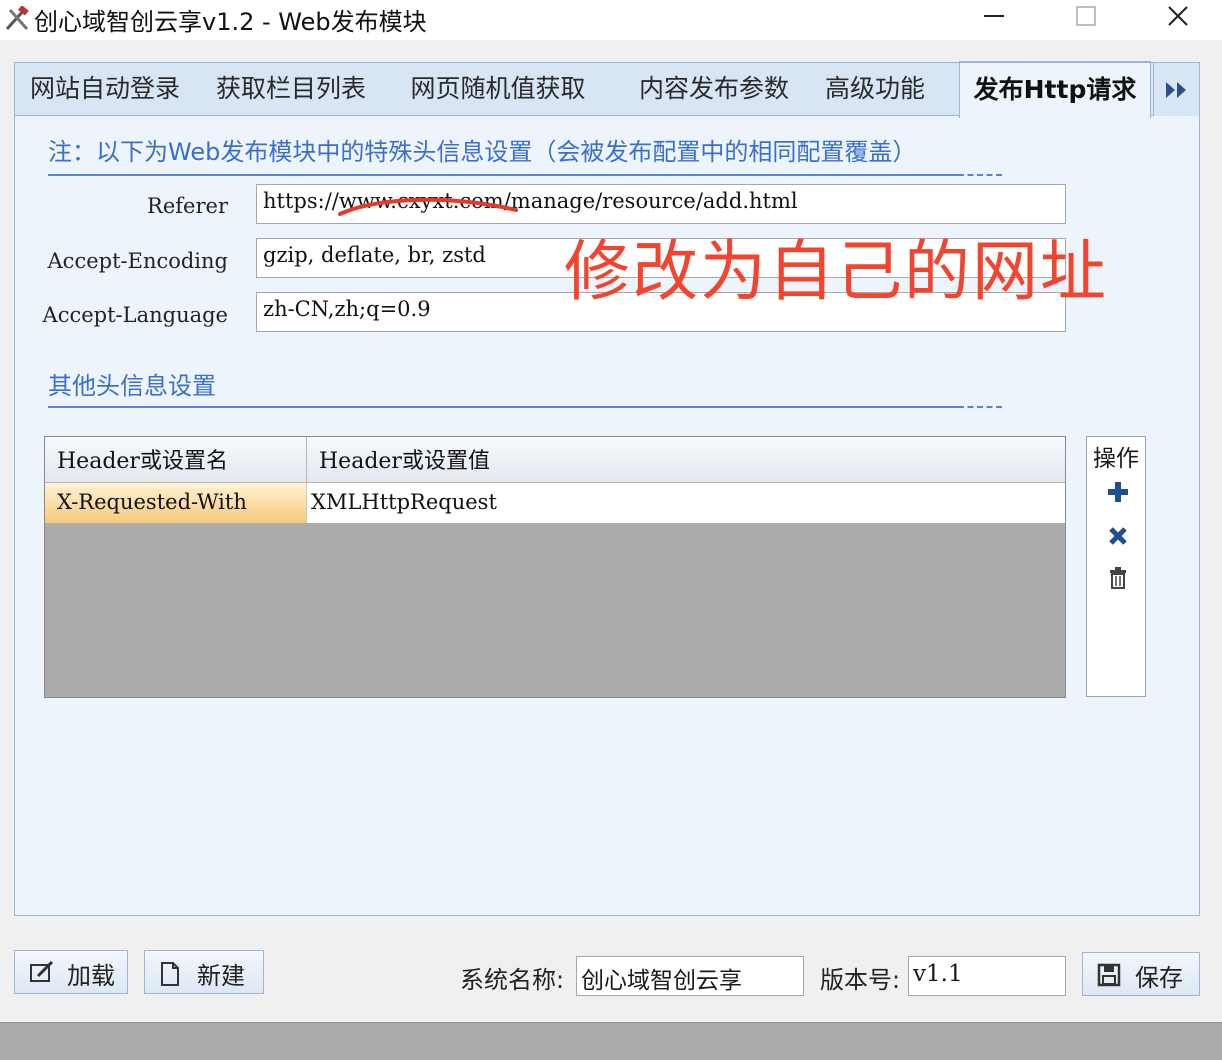 This screenshot has height=1060, width=1222. I want to click on grid-header: Header或设置名 Header或设置值, so click(555, 460).